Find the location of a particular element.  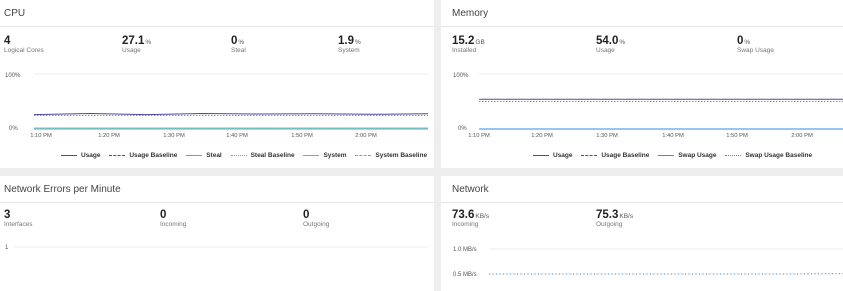

network-y-mid-label: 0.5 MB/s is located at coordinates (465, 275).